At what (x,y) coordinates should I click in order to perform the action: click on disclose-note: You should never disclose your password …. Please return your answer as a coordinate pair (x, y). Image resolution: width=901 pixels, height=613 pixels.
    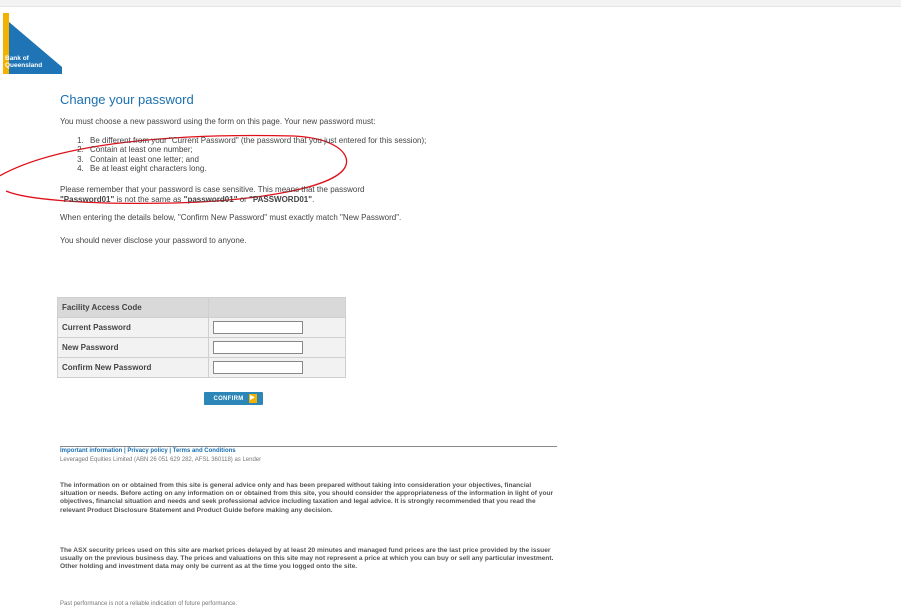
    Looking at the image, I should click on (153, 240).